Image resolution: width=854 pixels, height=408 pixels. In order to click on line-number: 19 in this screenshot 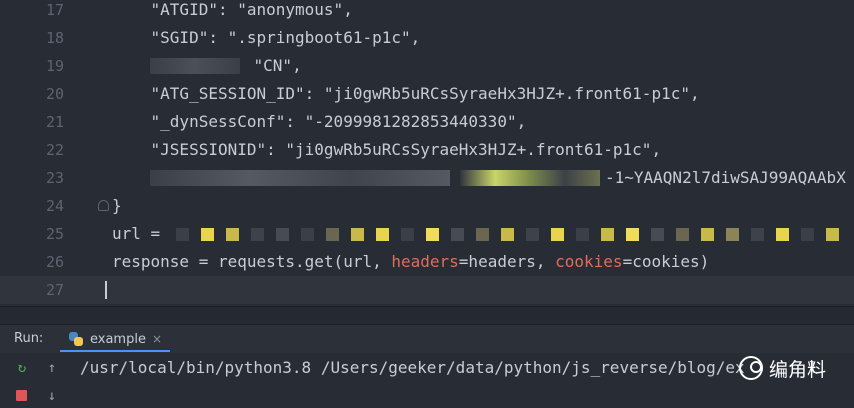, I will do `click(54, 66)`.